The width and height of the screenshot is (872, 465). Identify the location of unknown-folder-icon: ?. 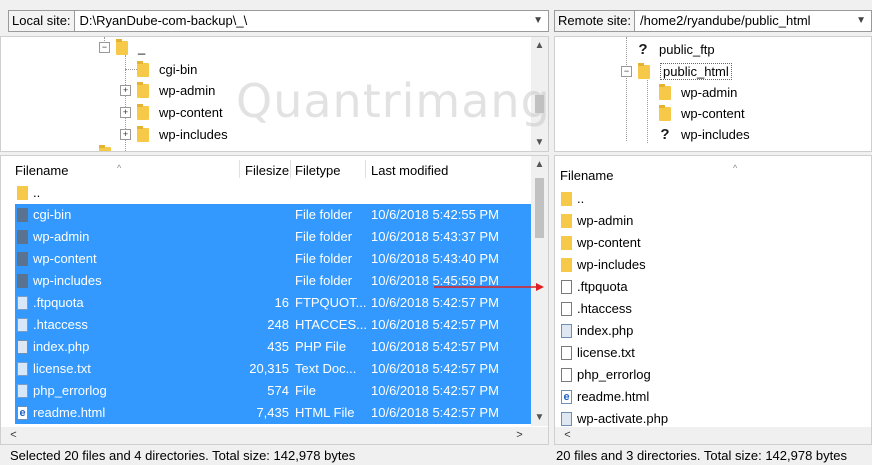
(665, 134).